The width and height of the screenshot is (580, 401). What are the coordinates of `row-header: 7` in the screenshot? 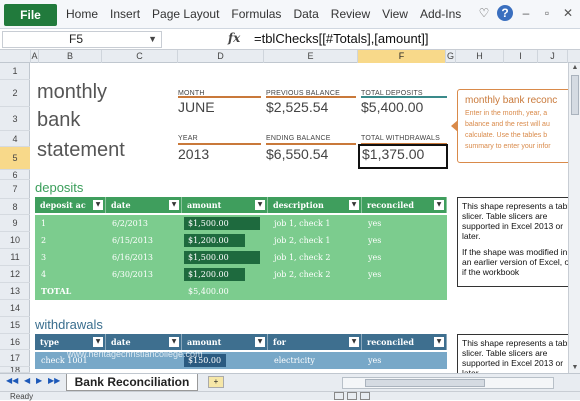 It's located at (15, 189).